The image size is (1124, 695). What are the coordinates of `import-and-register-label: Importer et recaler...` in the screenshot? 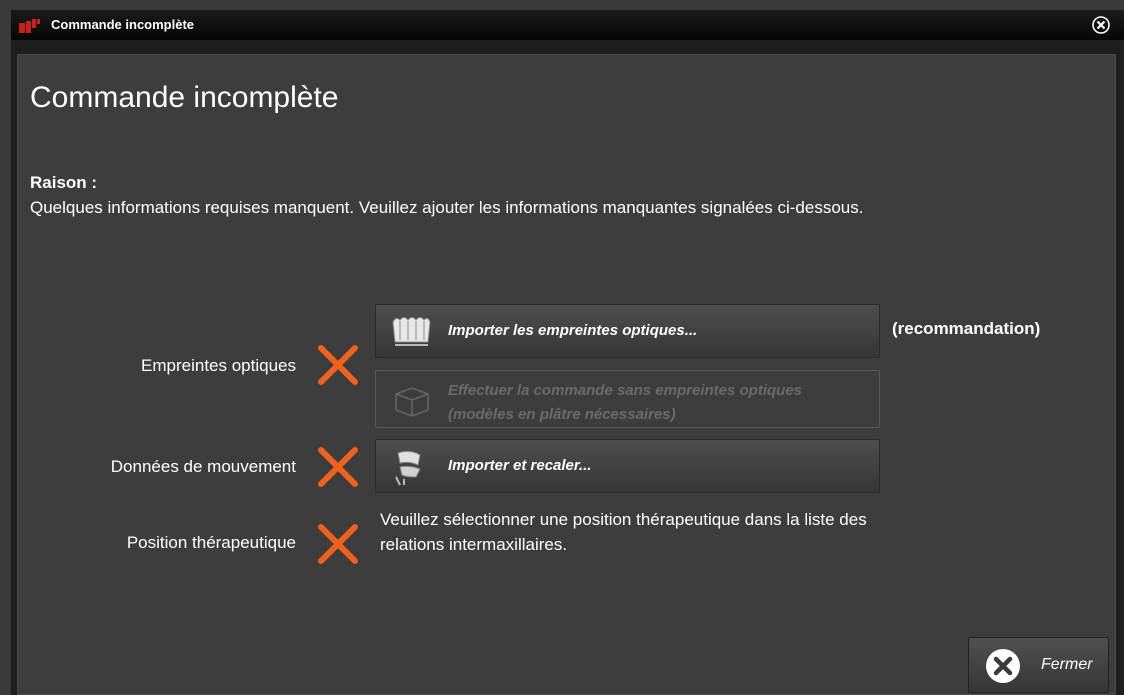 It's located at (520, 465).